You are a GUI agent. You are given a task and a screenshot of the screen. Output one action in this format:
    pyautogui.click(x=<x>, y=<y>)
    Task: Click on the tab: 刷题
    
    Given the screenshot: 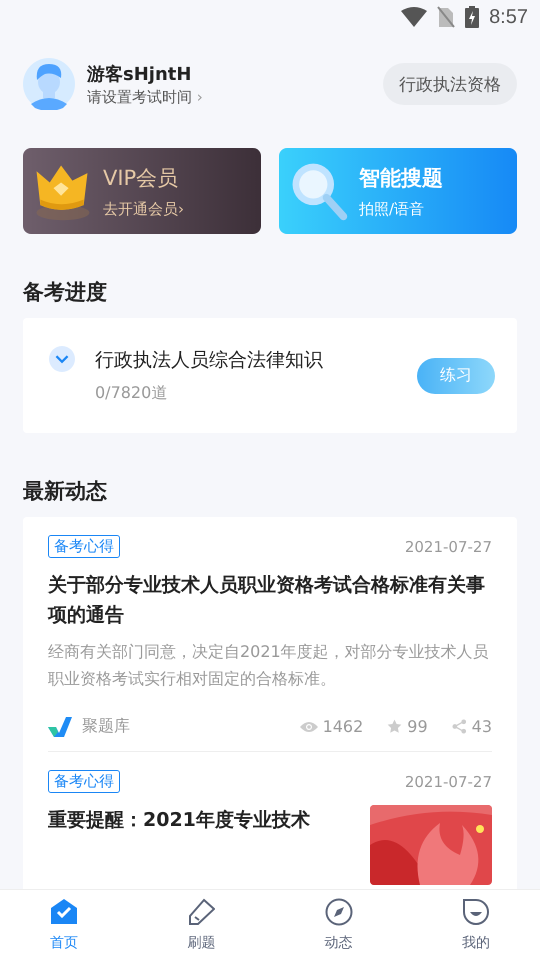 What is the action you would take?
    pyautogui.click(x=201, y=925)
    